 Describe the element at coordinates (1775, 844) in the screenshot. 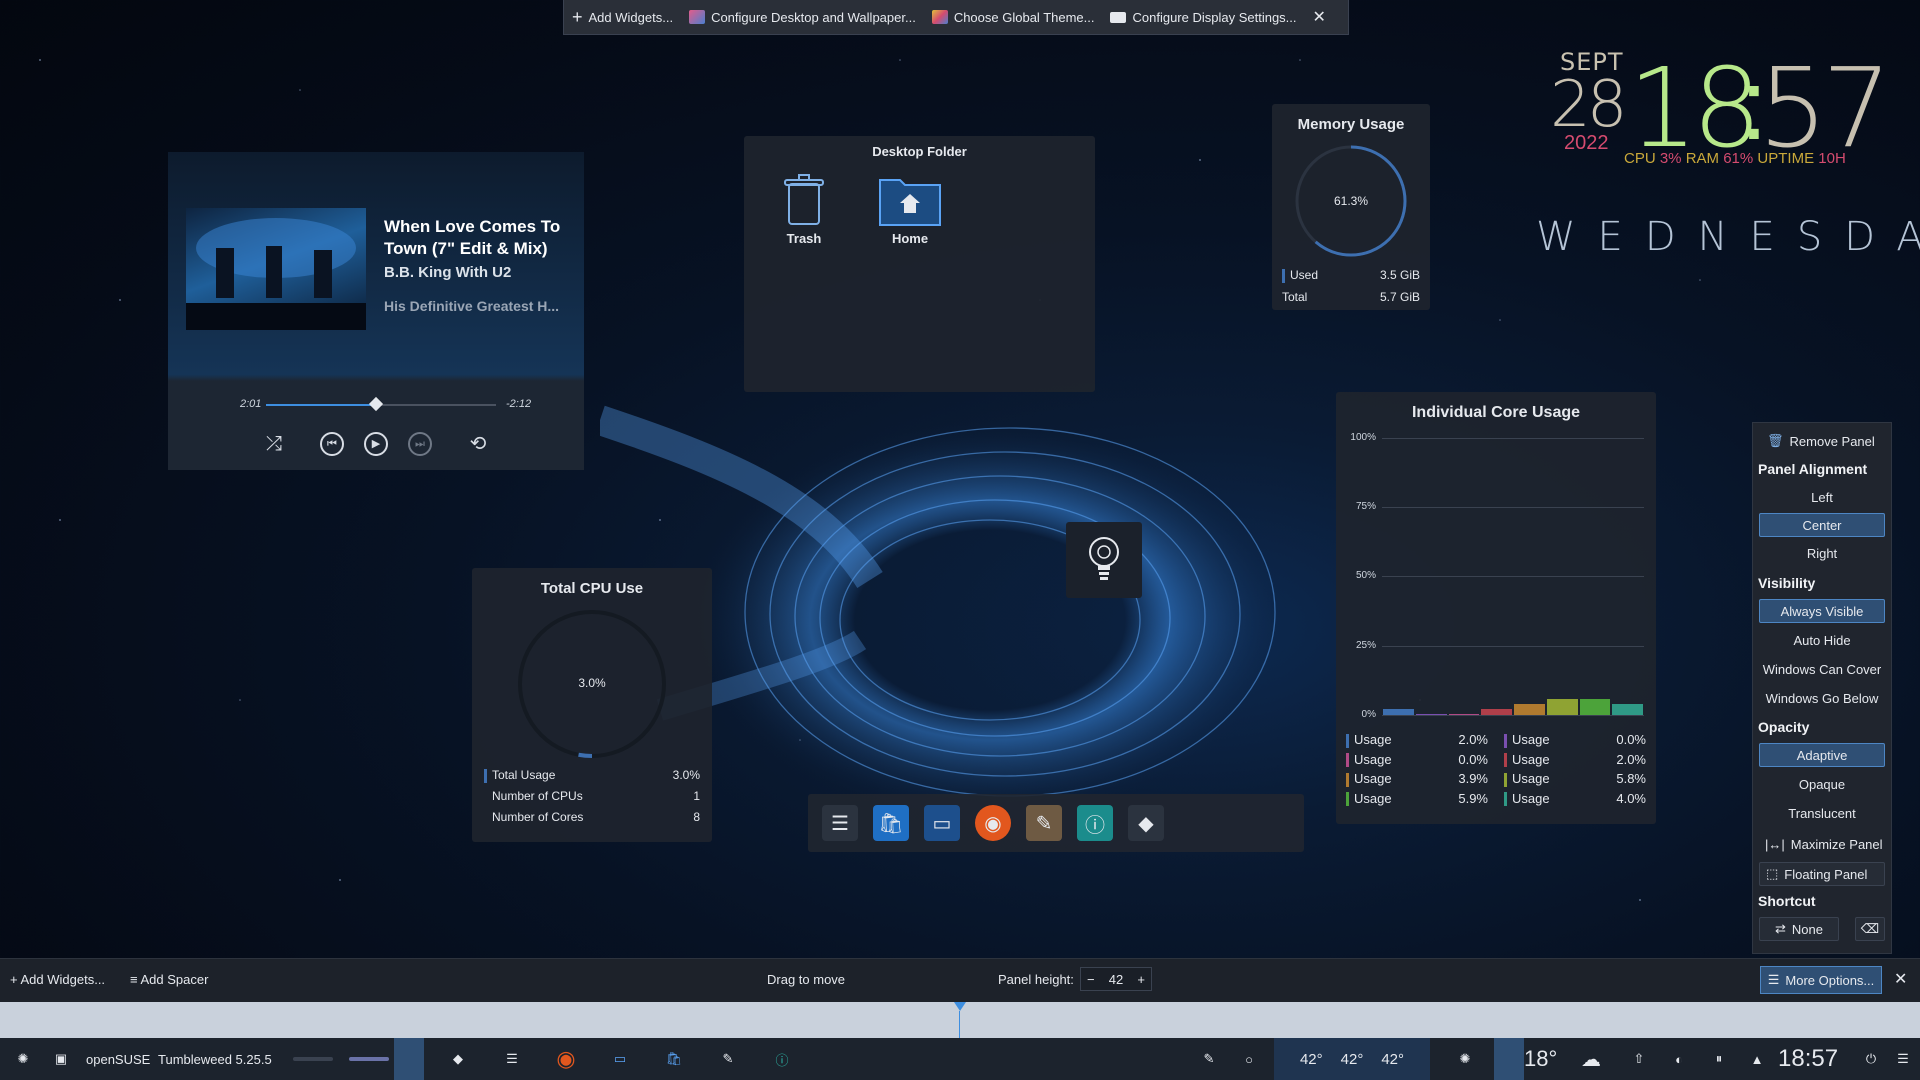

I see `maximize-icon: |↔|` at that location.